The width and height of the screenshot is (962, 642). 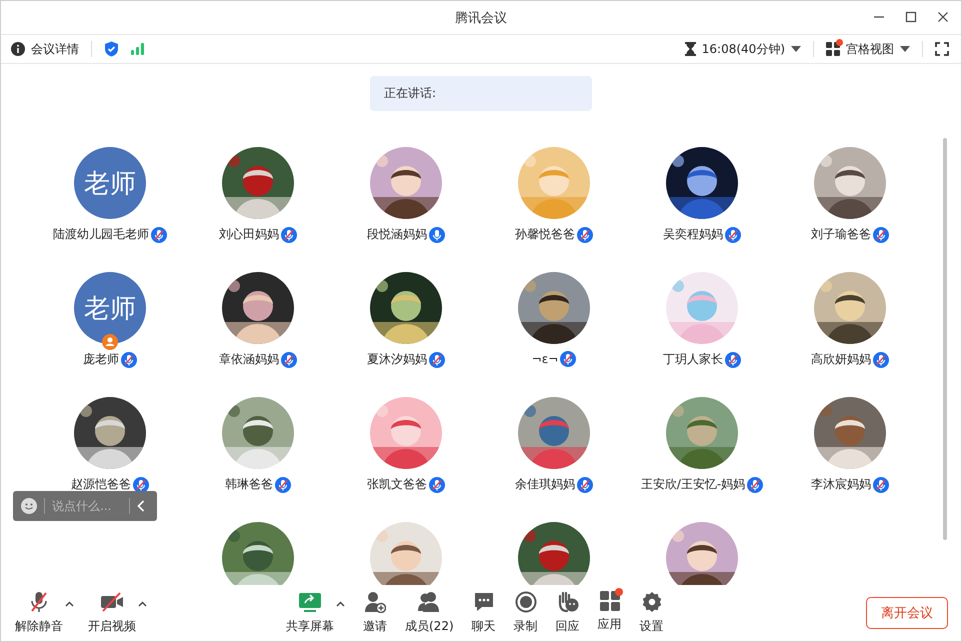 What do you see at coordinates (111, 49) in the screenshot?
I see `shield-icon` at bounding box center [111, 49].